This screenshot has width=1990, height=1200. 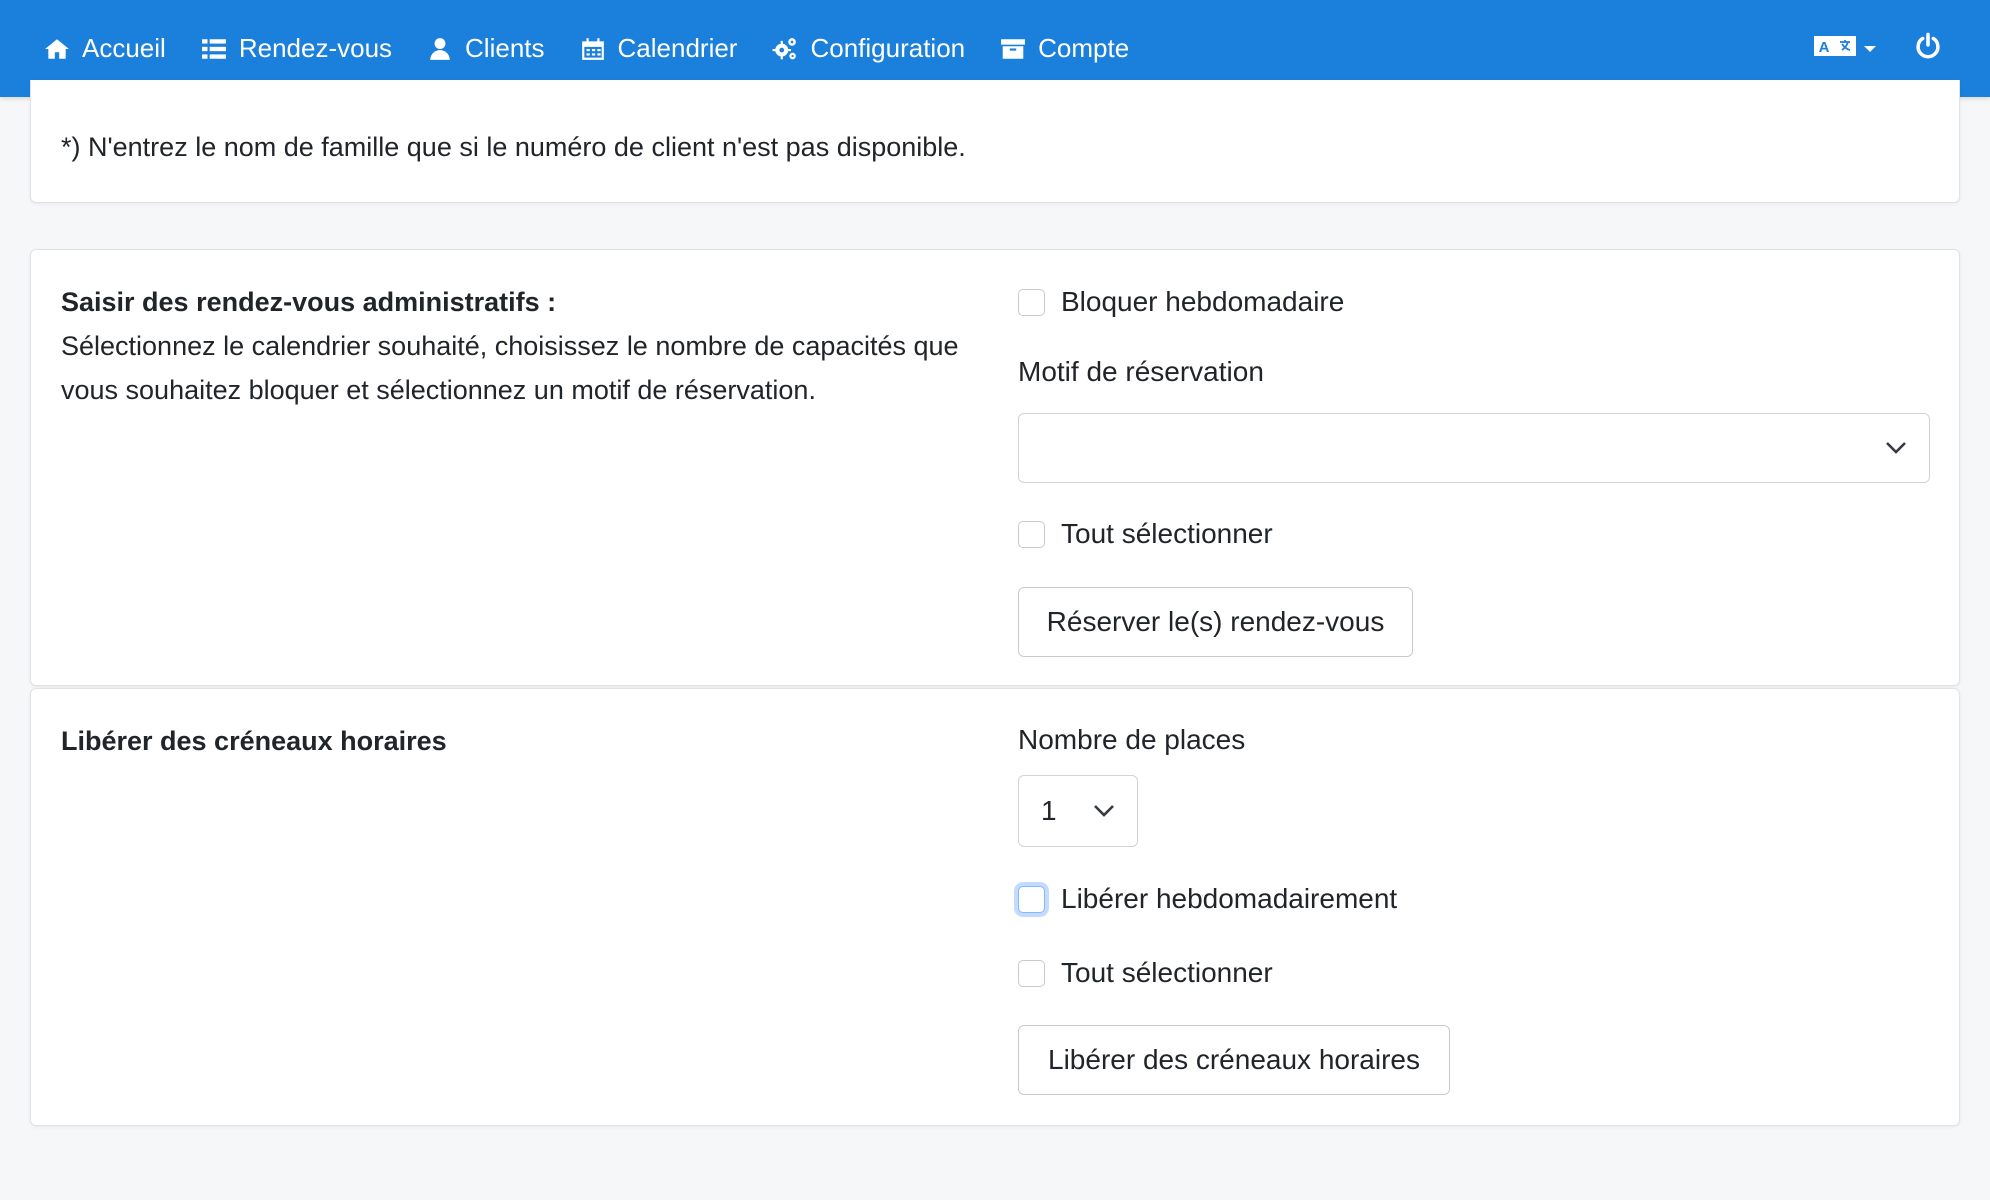 I want to click on reserve-appointments-button: Réserver le(s) rendez-vous, so click(x=1215, y=622).